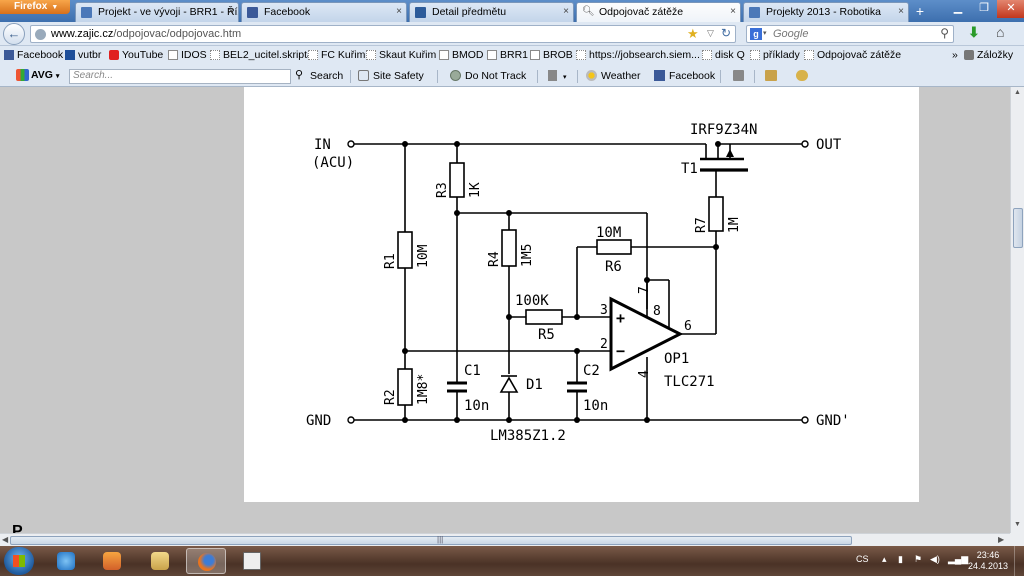 This screenshot has width=1024, height=576. Describe the element at coordinates (551, 55) in the screenshot. I see `bookmark-brob: BROB` at that location.